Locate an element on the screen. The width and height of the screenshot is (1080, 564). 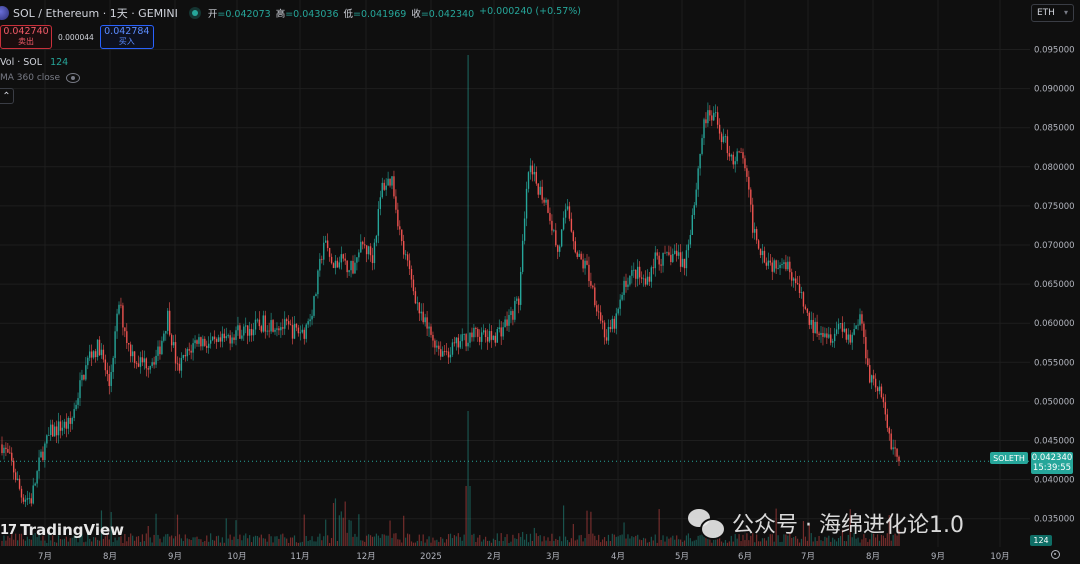
tradingview-wordmark: TradingView is located at coordinates (72, 530).